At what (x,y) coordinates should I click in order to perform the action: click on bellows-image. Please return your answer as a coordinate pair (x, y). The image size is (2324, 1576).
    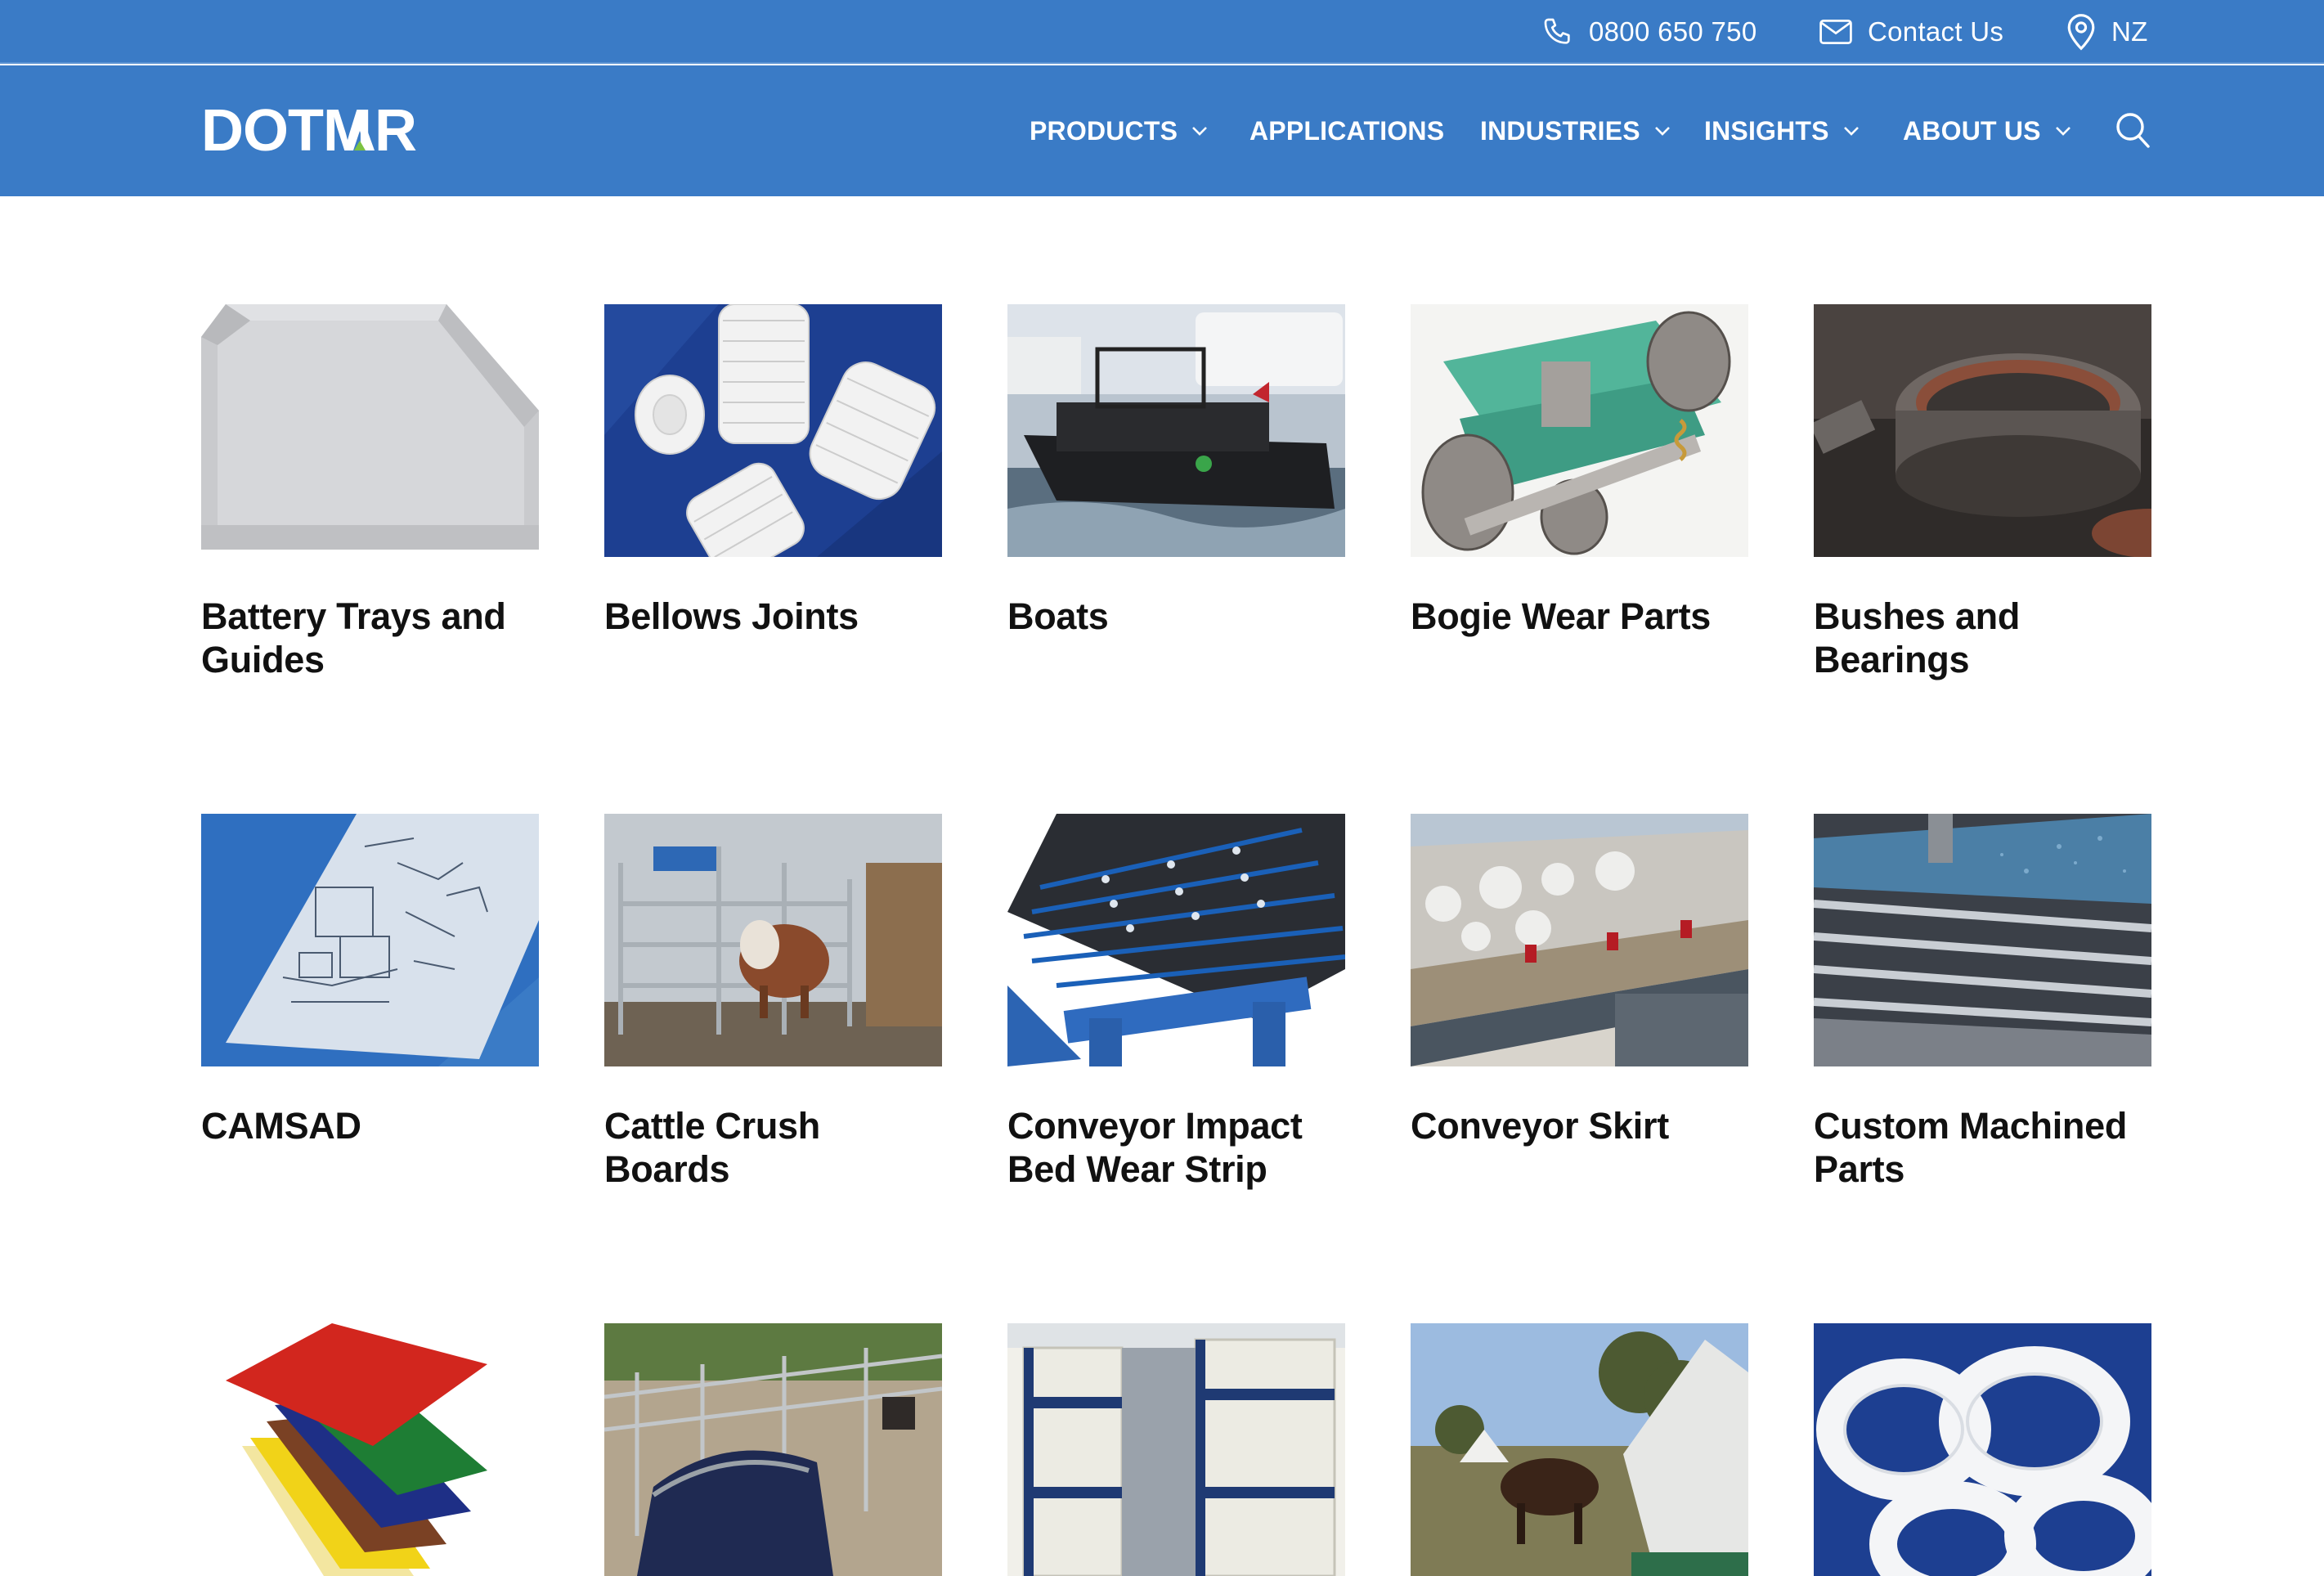
    Looking at the image, I should click on (773, 430).